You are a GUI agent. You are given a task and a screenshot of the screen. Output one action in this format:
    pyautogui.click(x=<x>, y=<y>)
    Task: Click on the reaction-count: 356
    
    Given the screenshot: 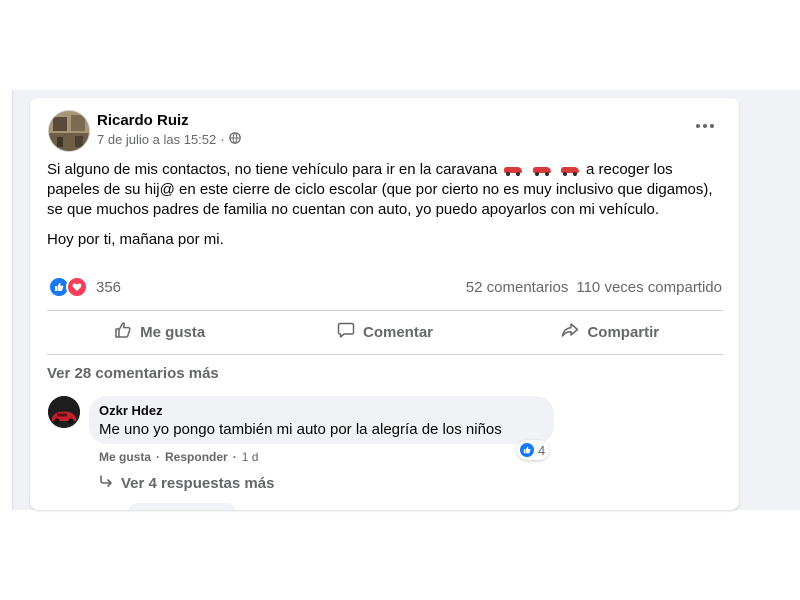 What is the action you would take?
    pyautogui.click(x=109, y=287)
    